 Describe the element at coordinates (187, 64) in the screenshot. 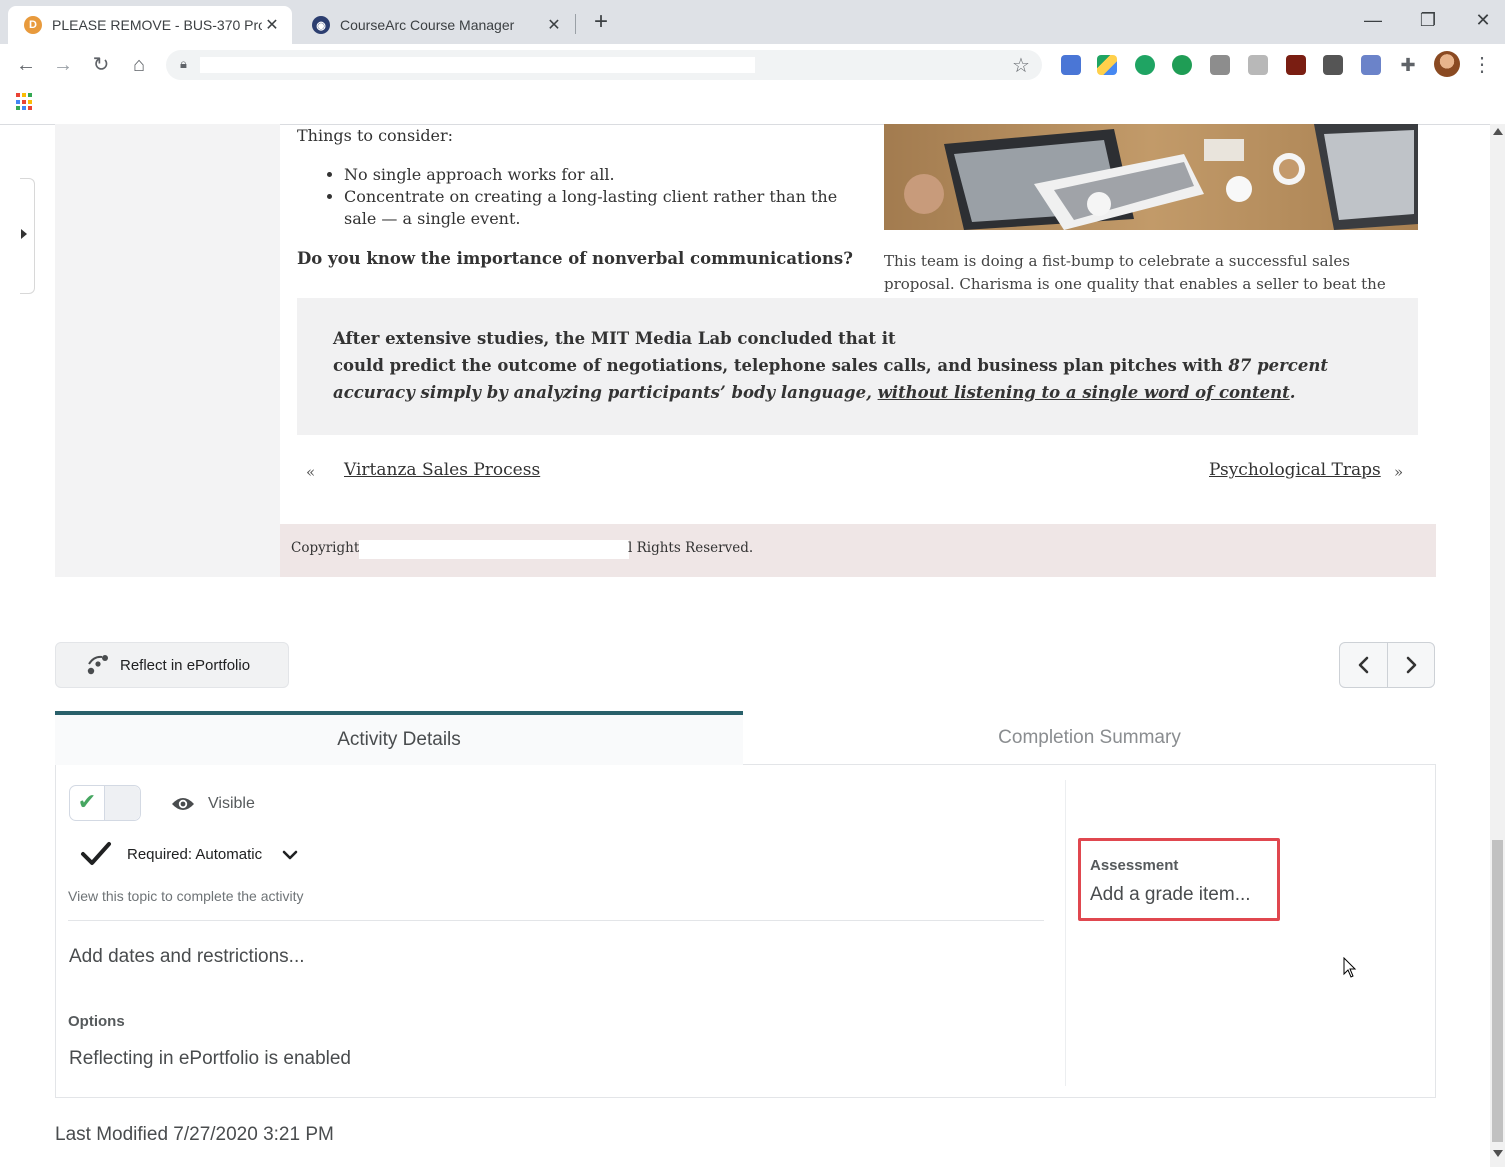

I see `lock-icon: 🔒︎` at that location.